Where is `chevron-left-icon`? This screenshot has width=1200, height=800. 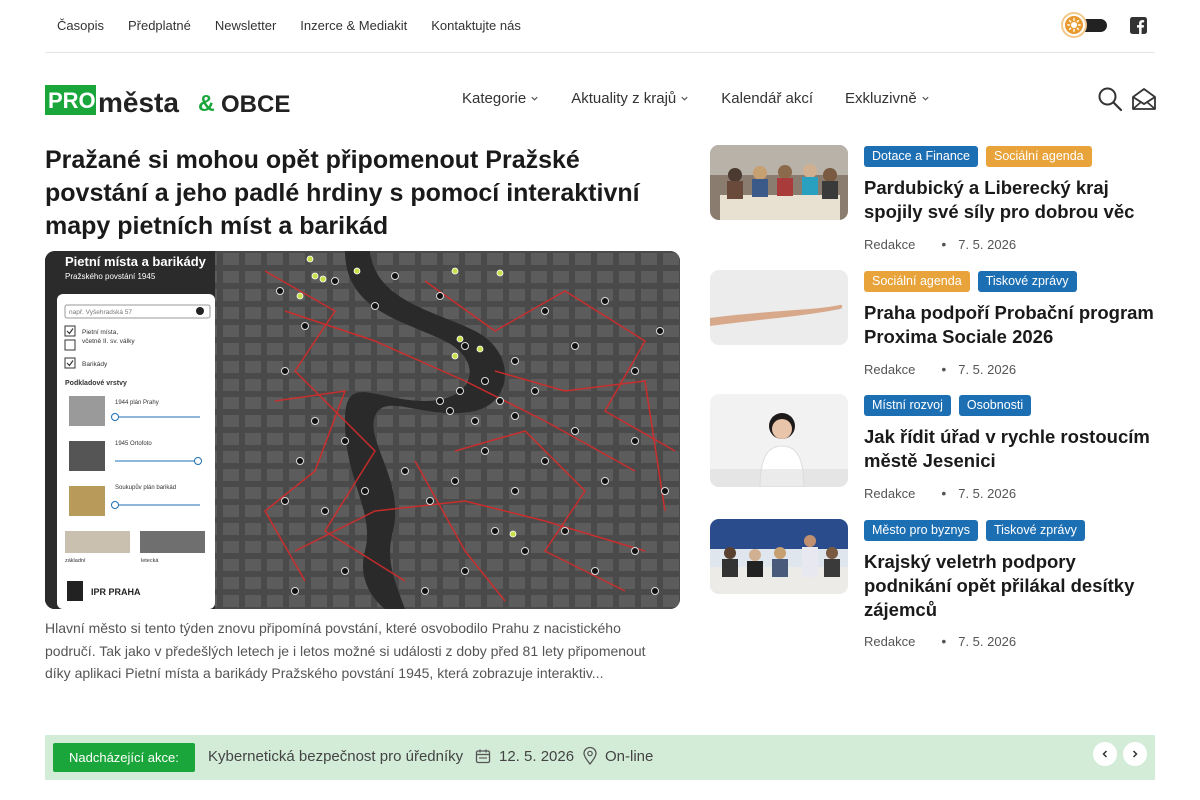
chevron-left-icon is located at coordinates (1105, 754).